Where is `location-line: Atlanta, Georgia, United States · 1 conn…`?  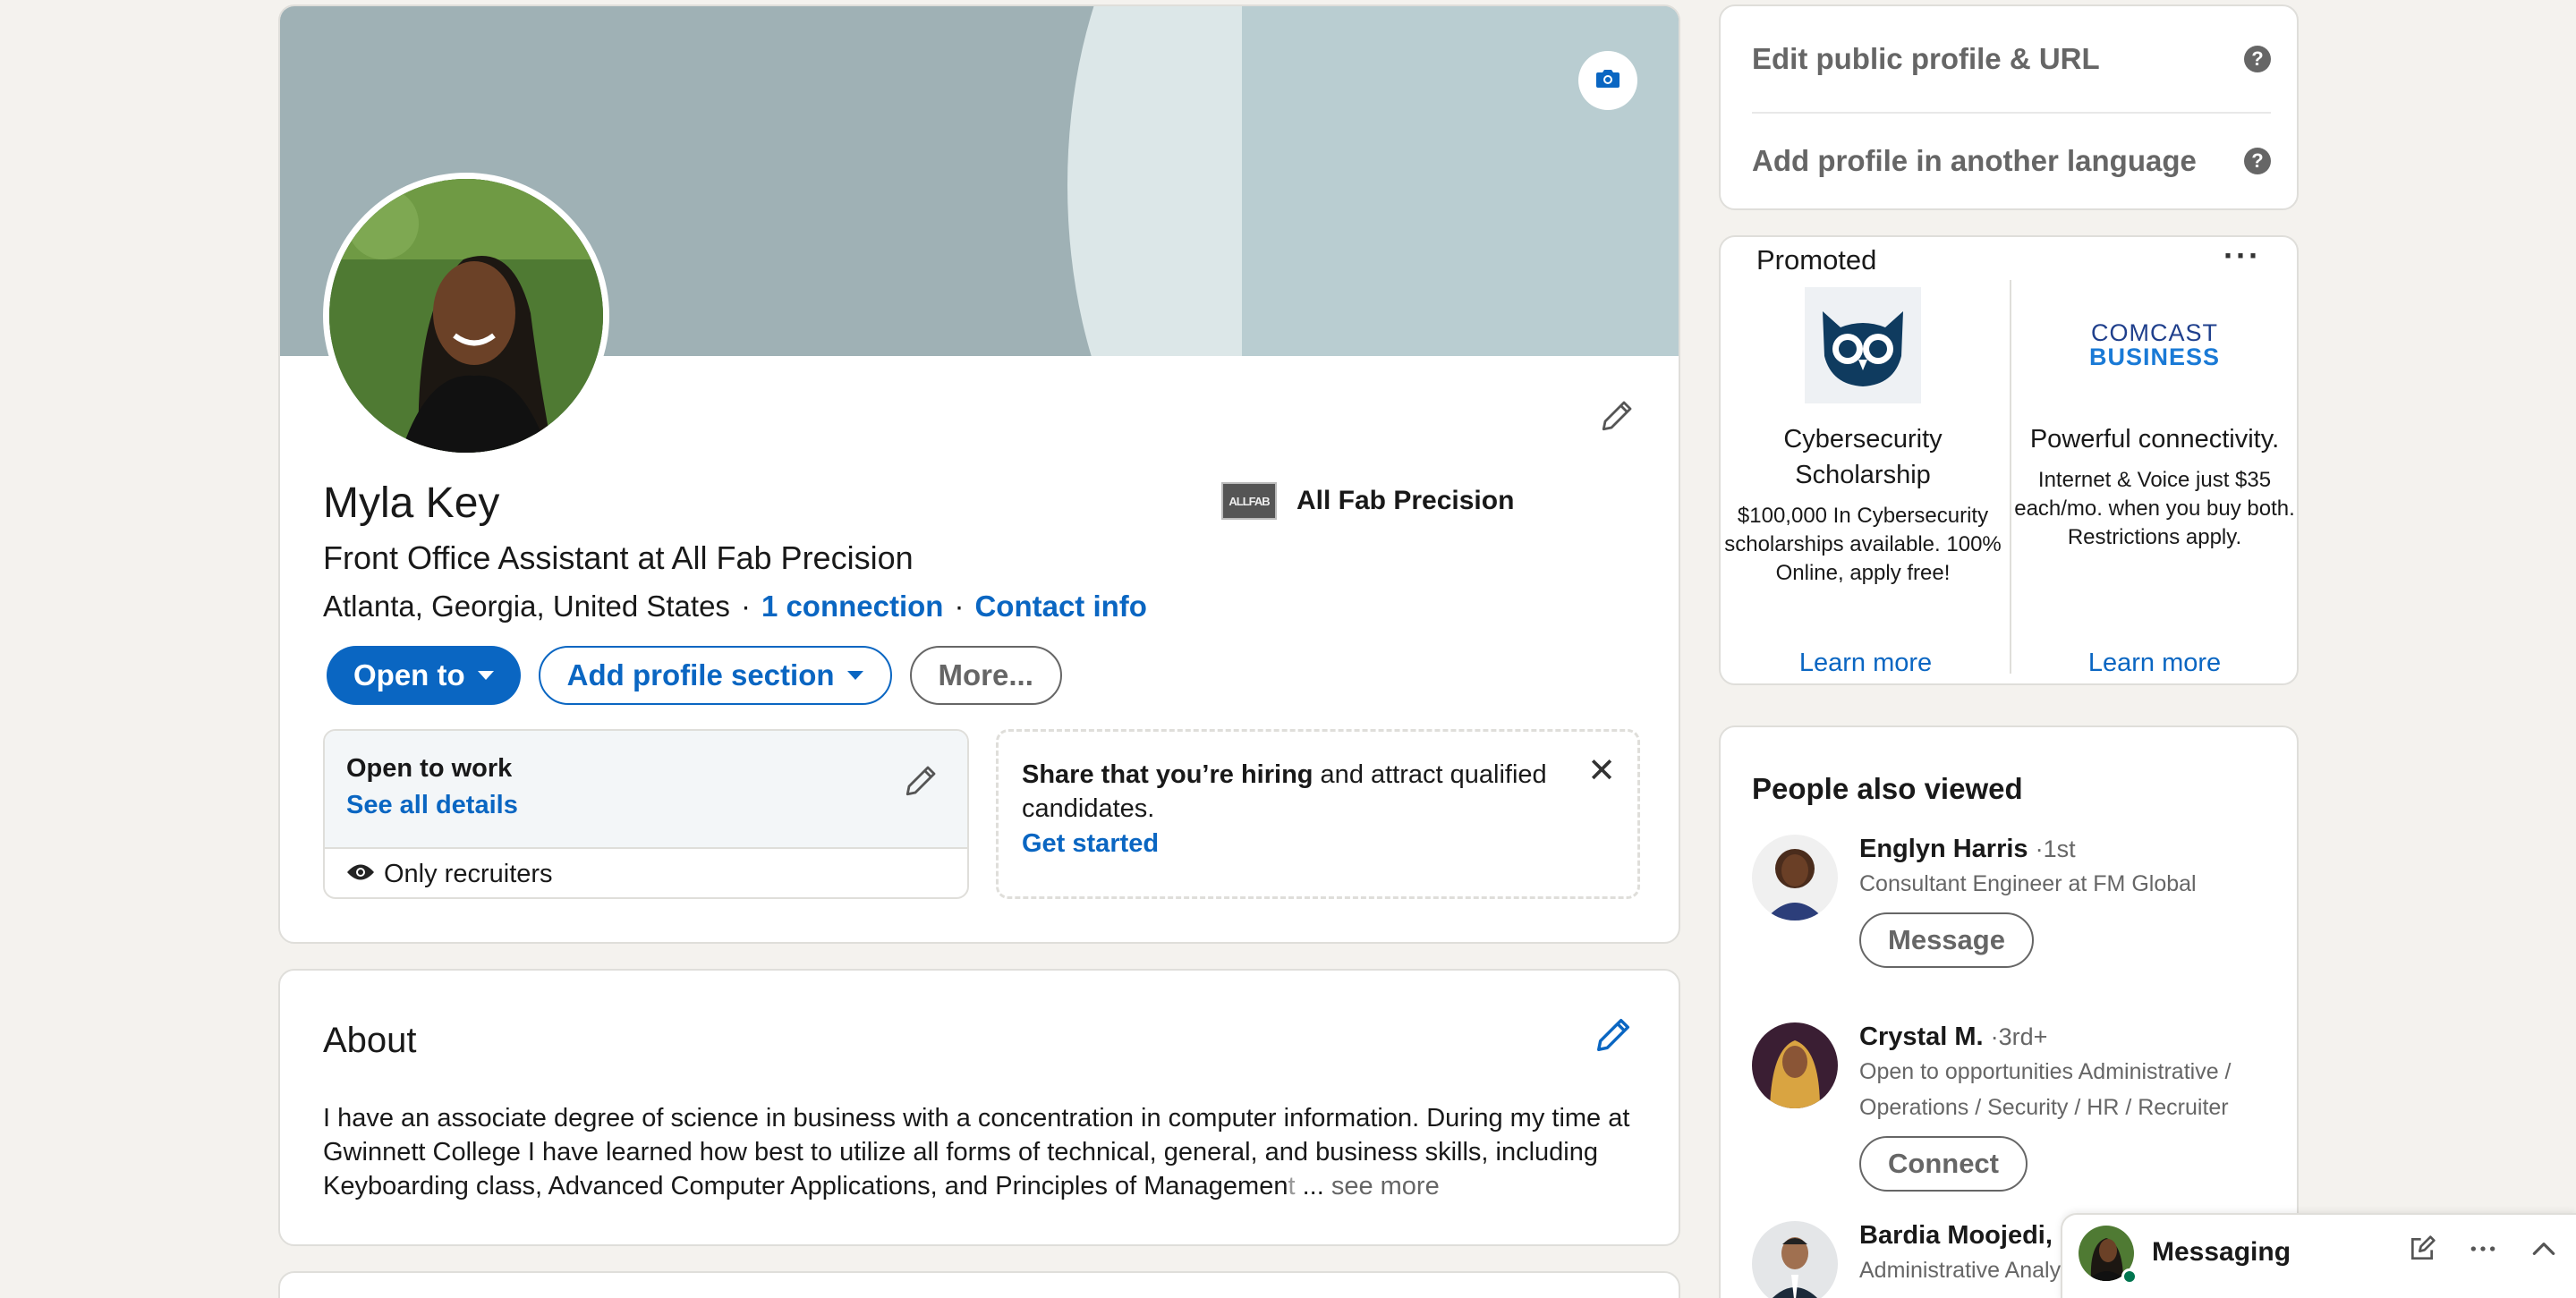
location-line: Atlanta, Georgia, United States · 1 conn… is located at coordinates (735, 607).